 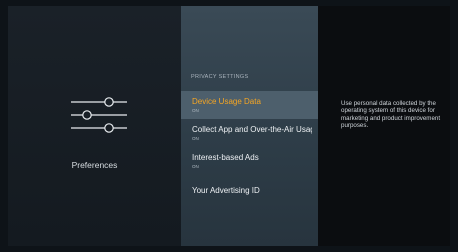 I want to click on menu-item-interest-based-ads: Interest-based Ads ON, so click(x=249, y=161).